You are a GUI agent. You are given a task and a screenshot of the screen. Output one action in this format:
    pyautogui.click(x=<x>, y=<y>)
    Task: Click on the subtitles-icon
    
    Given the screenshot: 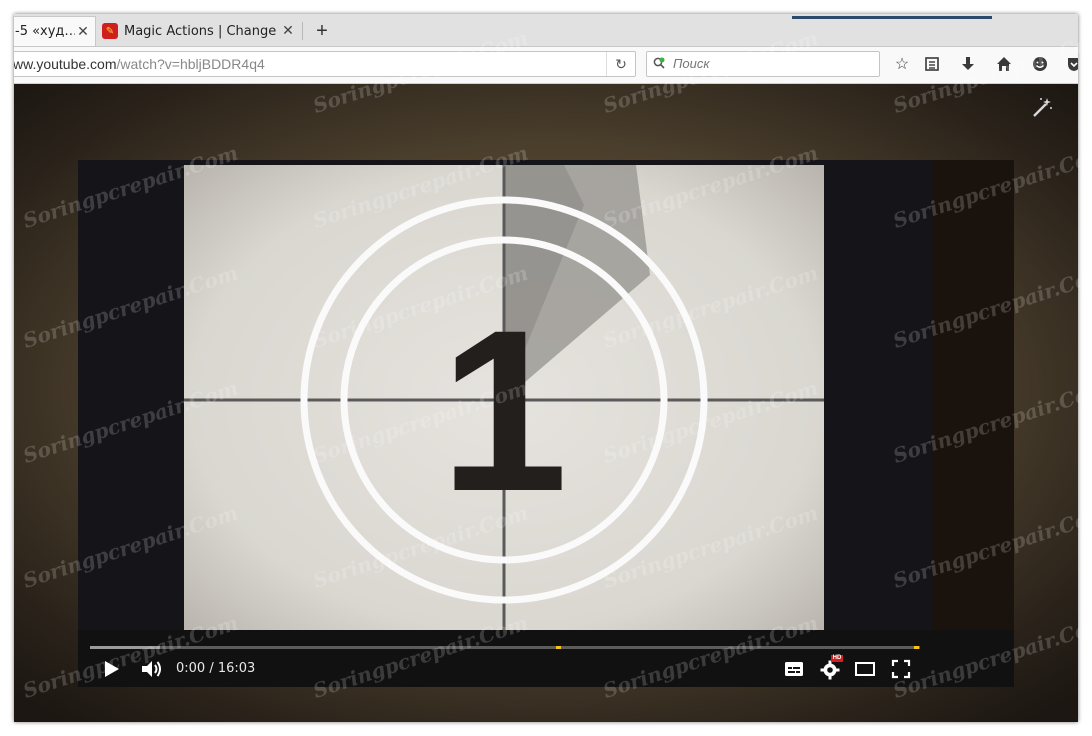 What is the action you would take?
    pyautogui.click(x=794, y=669)
    